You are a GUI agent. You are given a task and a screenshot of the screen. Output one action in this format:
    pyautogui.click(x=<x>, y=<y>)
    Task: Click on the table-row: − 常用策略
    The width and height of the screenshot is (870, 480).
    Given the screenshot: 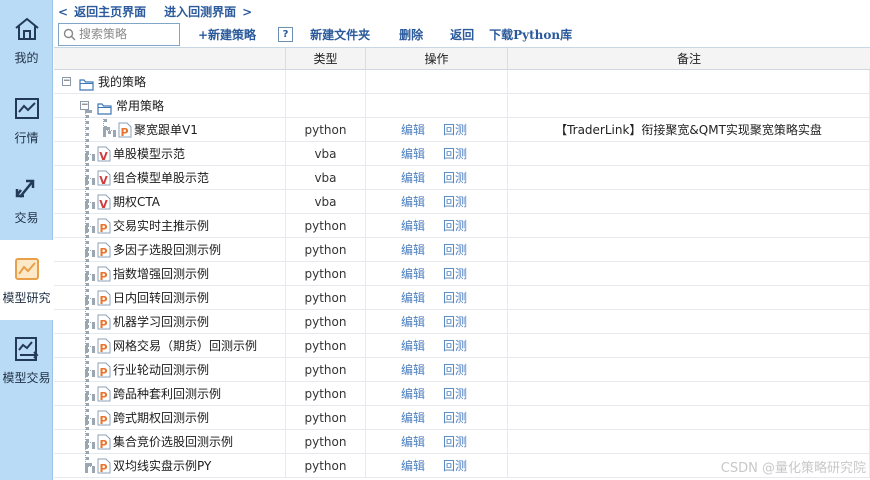 What is the action you would take?
    pyautogui.click(x=462, y=106)
    